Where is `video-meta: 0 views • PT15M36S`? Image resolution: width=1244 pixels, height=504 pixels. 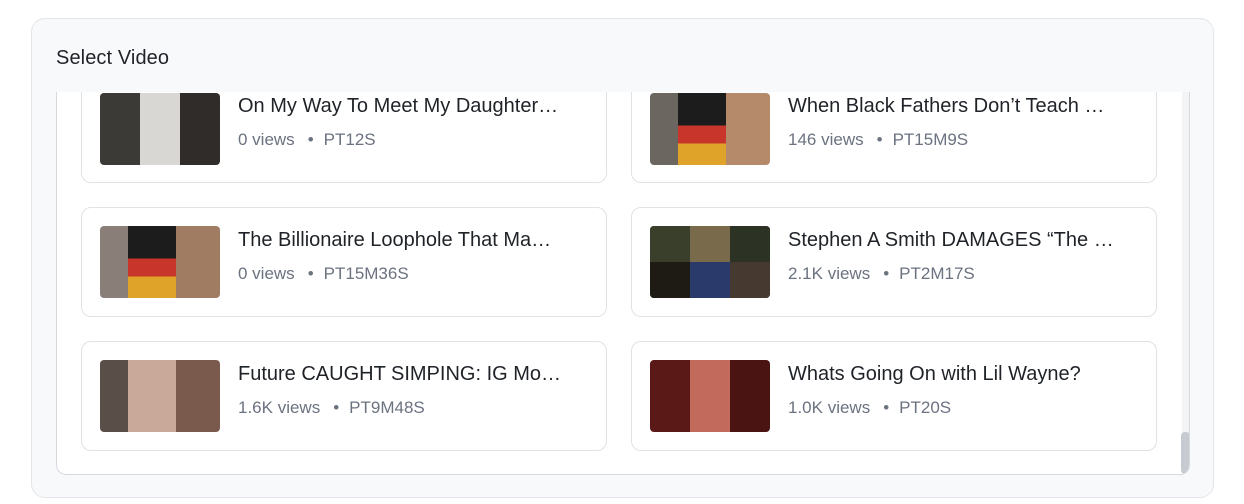 video-meta: 0 views • PT15M36S is located at coordinates (323, 274).